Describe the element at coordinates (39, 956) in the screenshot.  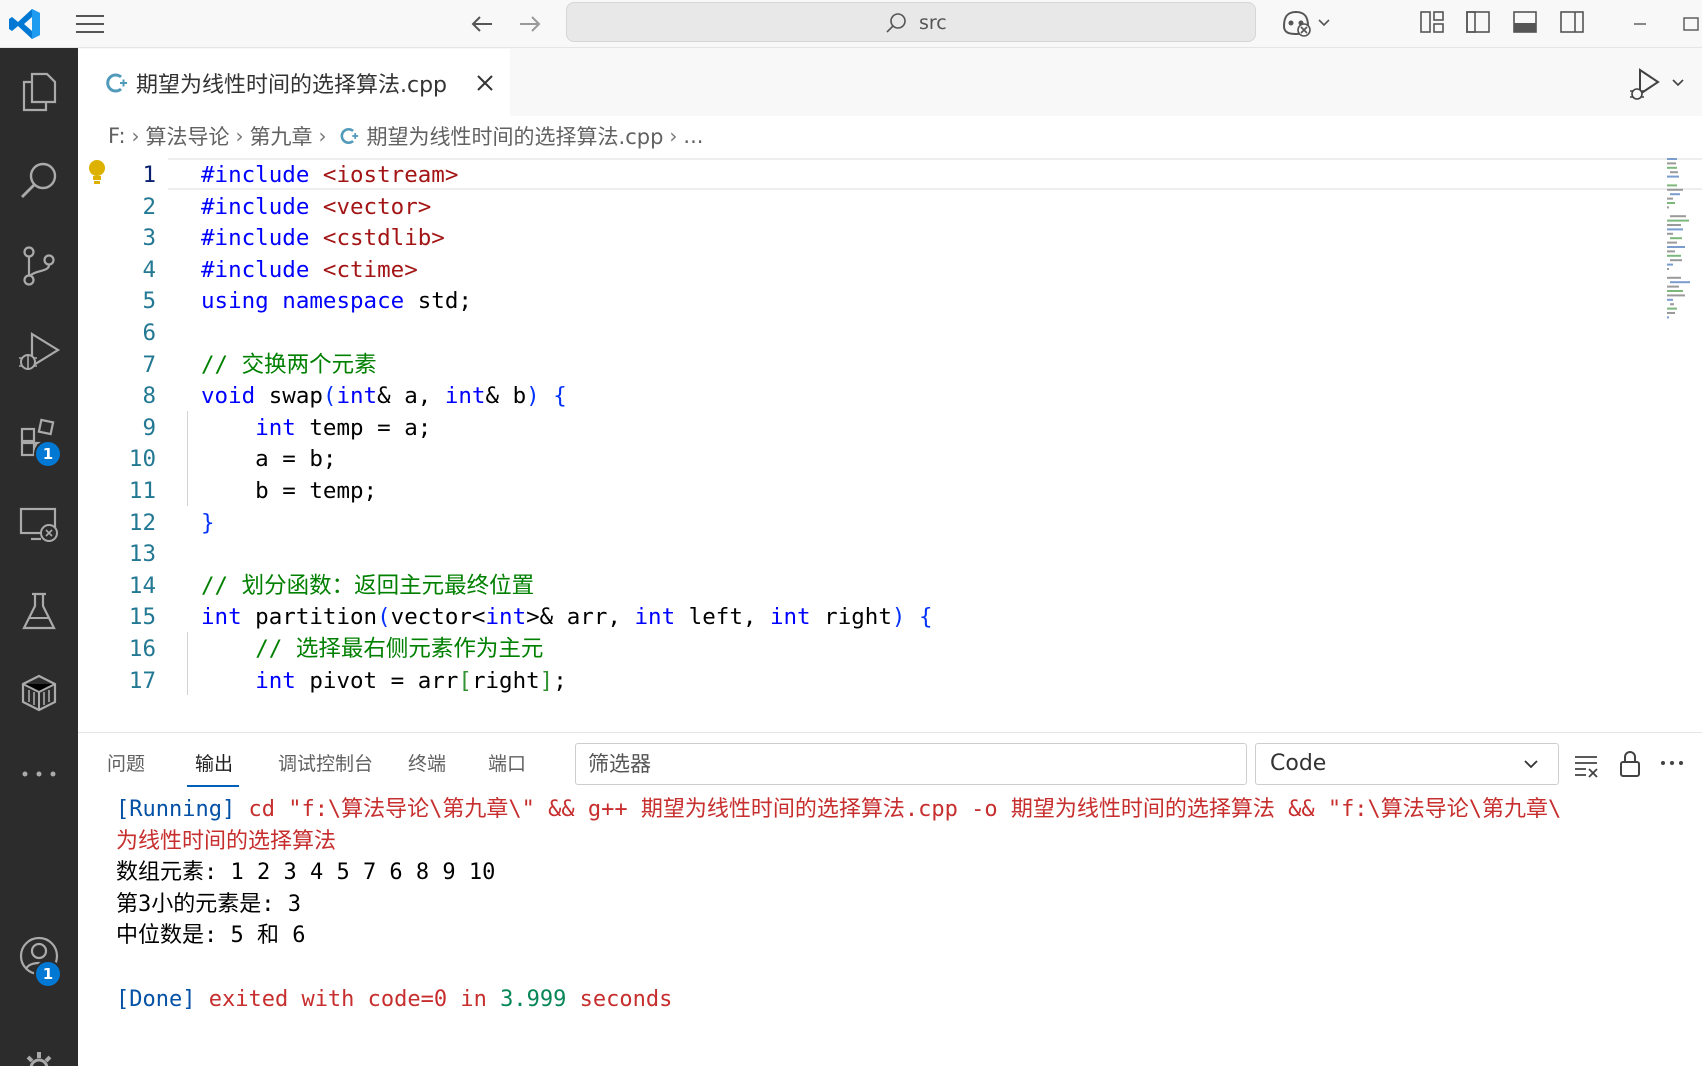
I see `accounts-button: 1` at that location.